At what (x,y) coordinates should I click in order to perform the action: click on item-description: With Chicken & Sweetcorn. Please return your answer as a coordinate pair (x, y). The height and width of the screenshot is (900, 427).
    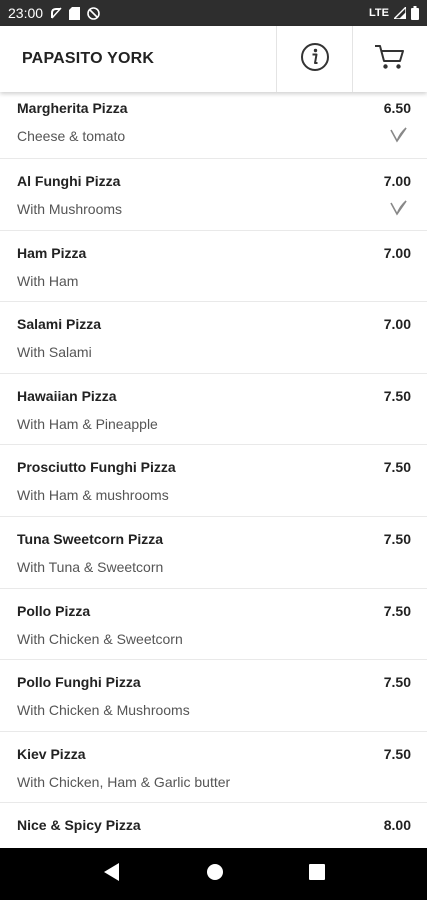
    Looking at the image, I should click on (100, 638).